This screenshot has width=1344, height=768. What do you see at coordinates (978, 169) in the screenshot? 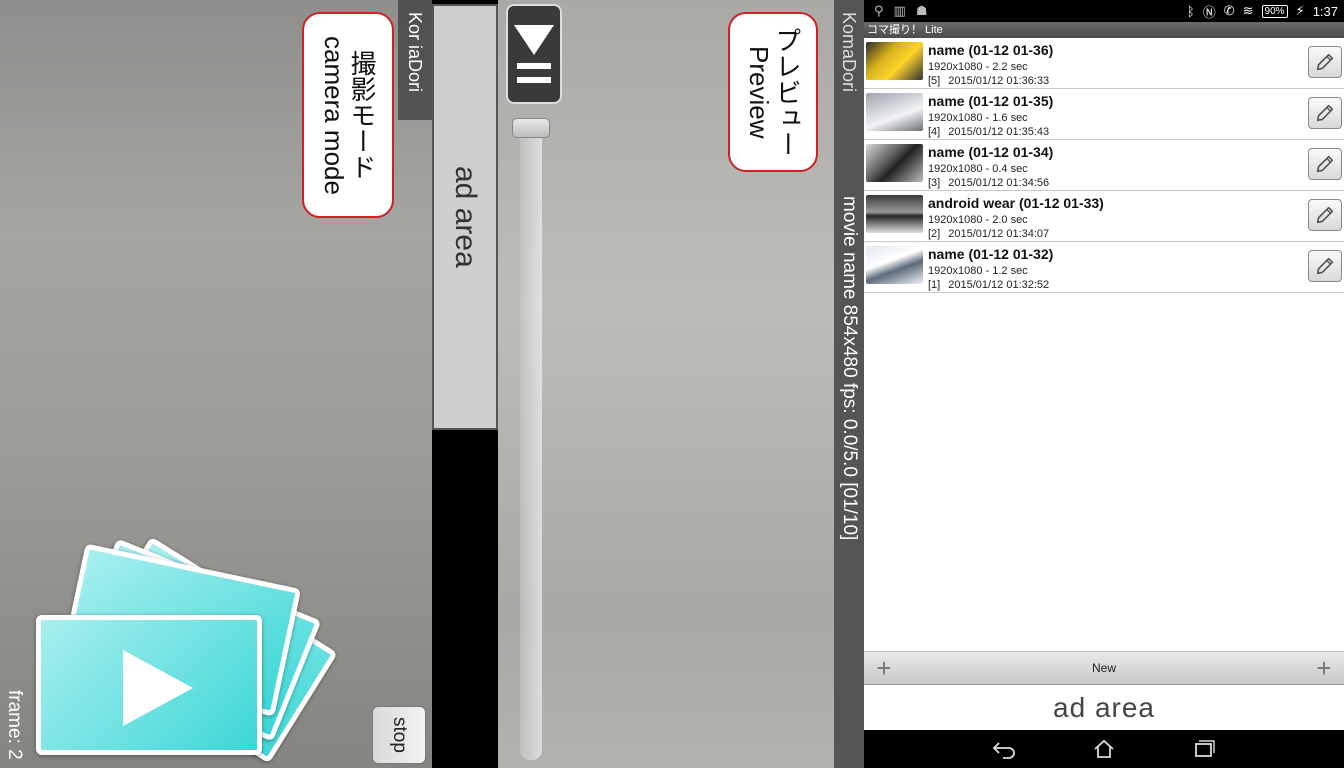
I see `movie-meta: 1920x1080 - 0.4 sec` at bounding box center [978, 169].